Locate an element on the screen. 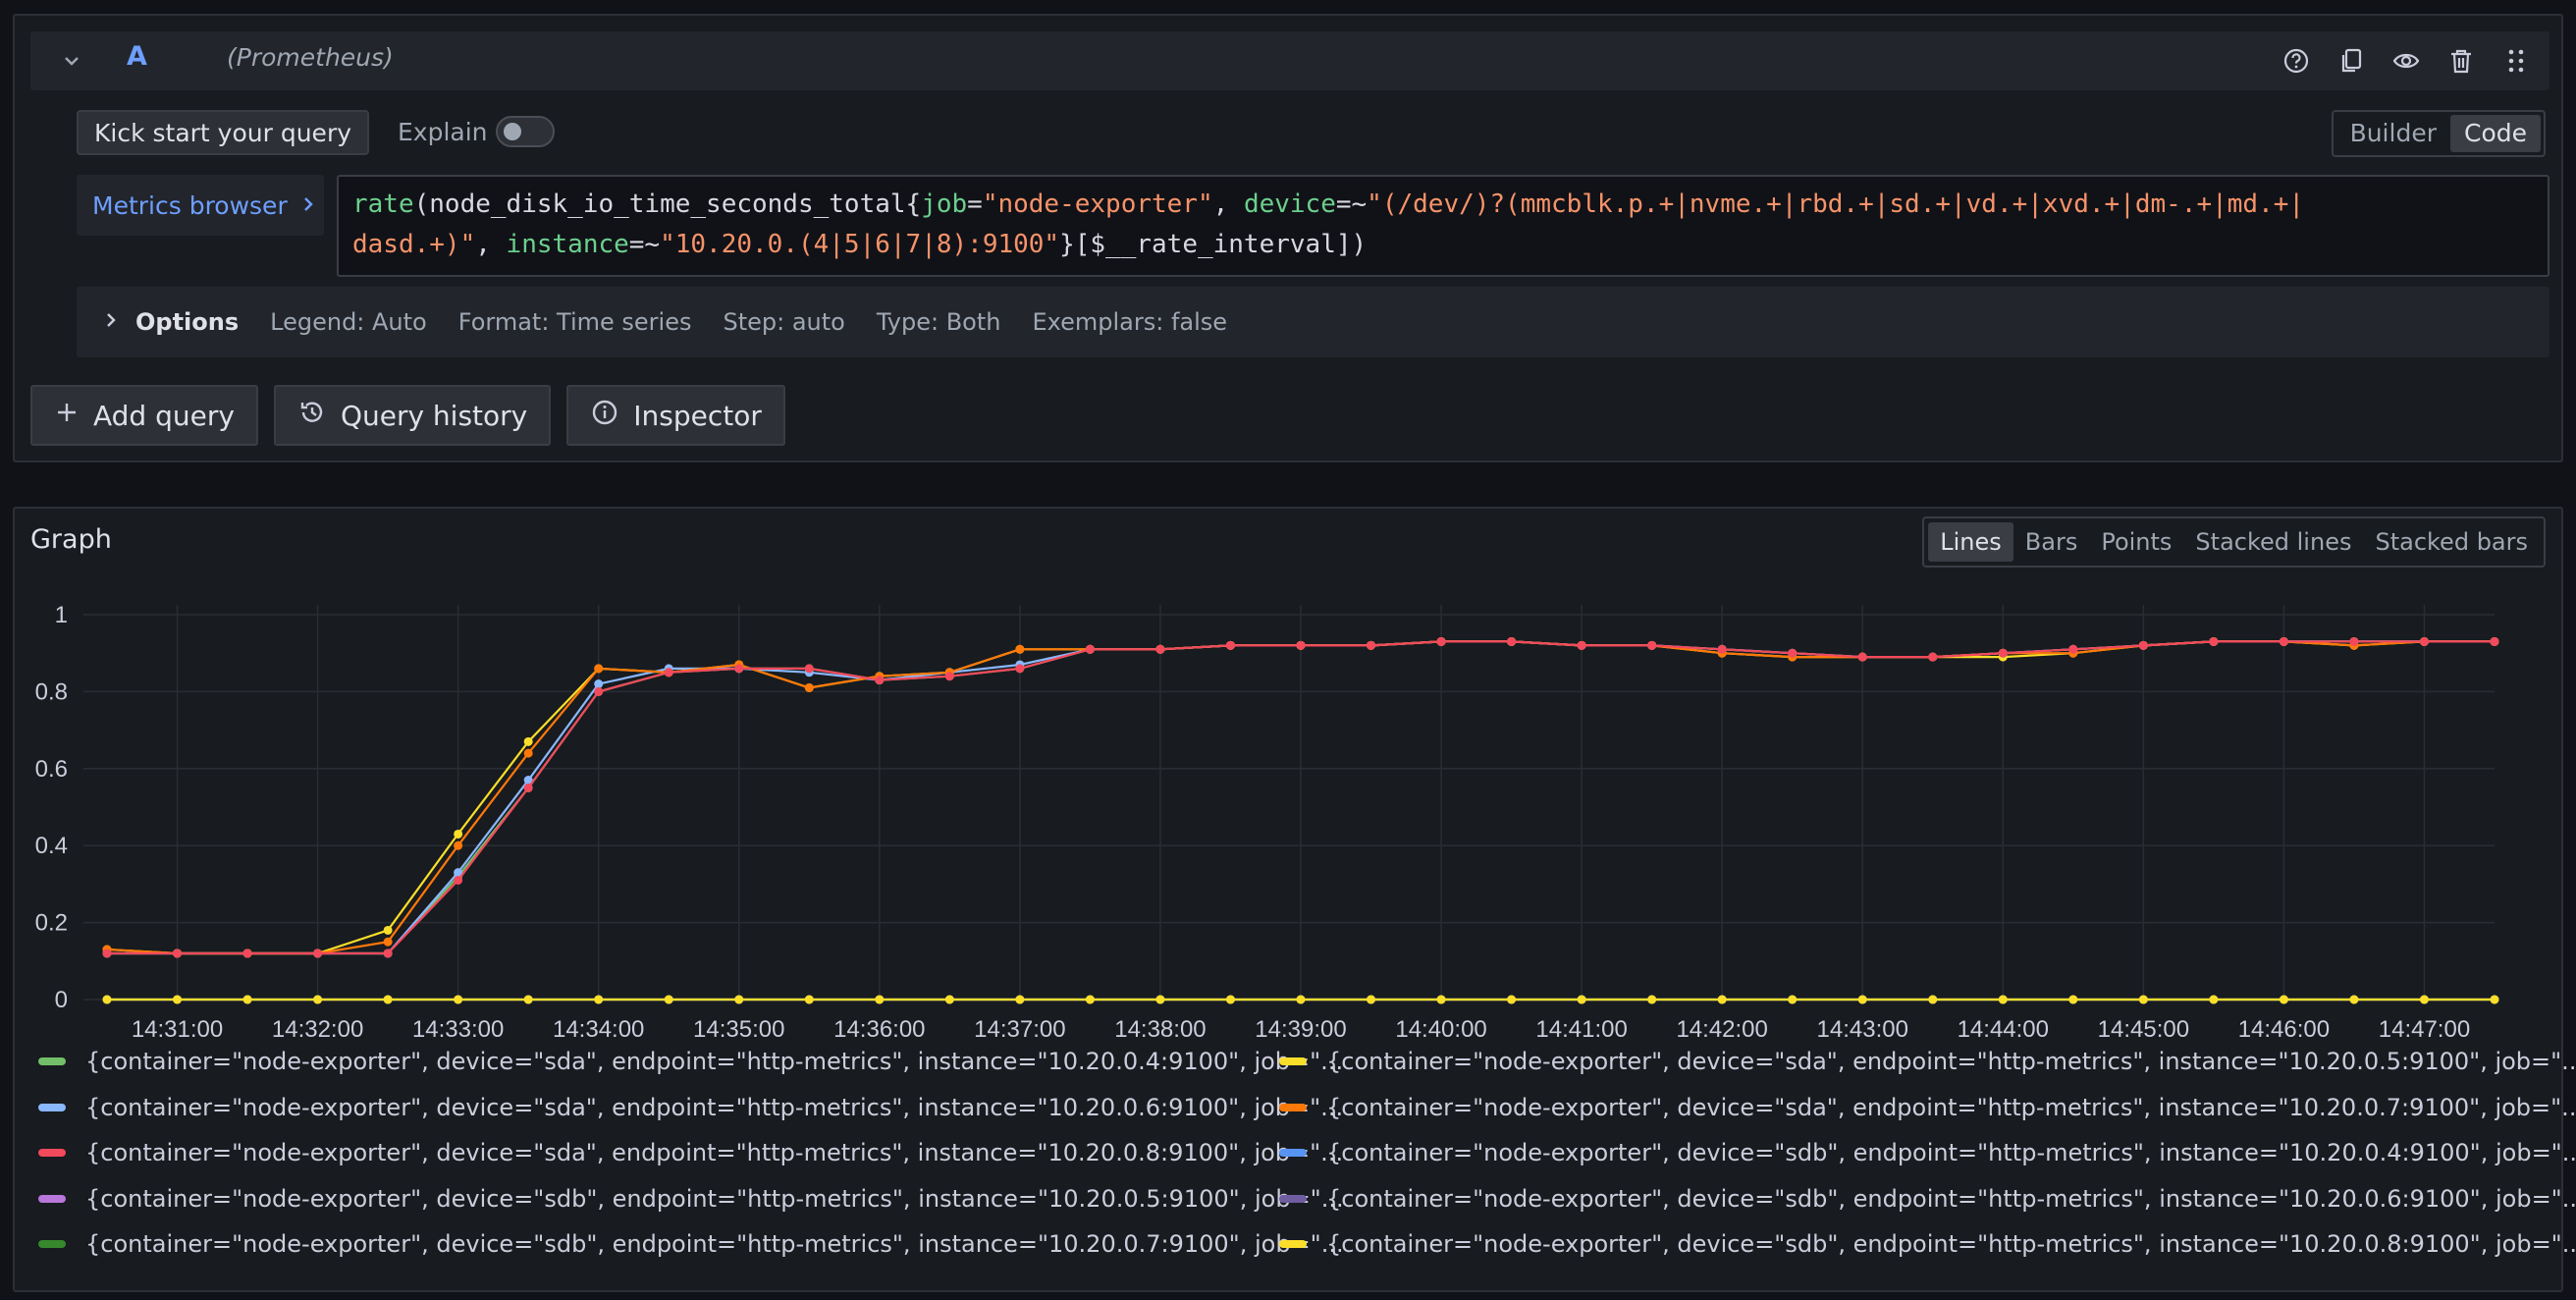 The image size is (2576, 1300). graph-title: Graph is located at coordinates (71, 540).